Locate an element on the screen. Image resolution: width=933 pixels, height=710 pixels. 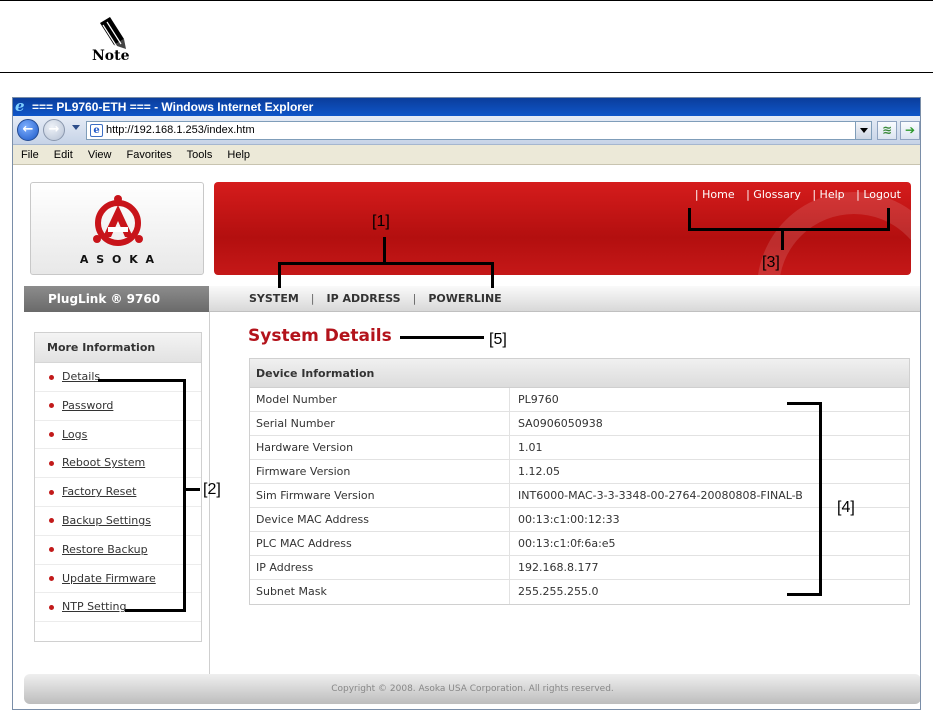
url-dropdown-icon is located at coordinates (863, 130).